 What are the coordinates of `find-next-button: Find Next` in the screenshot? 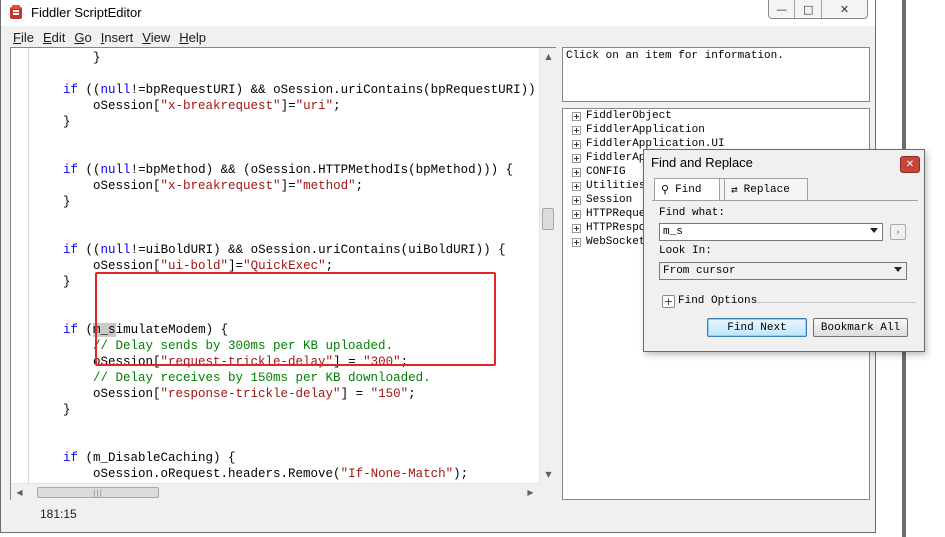 It's located at (757, 327).